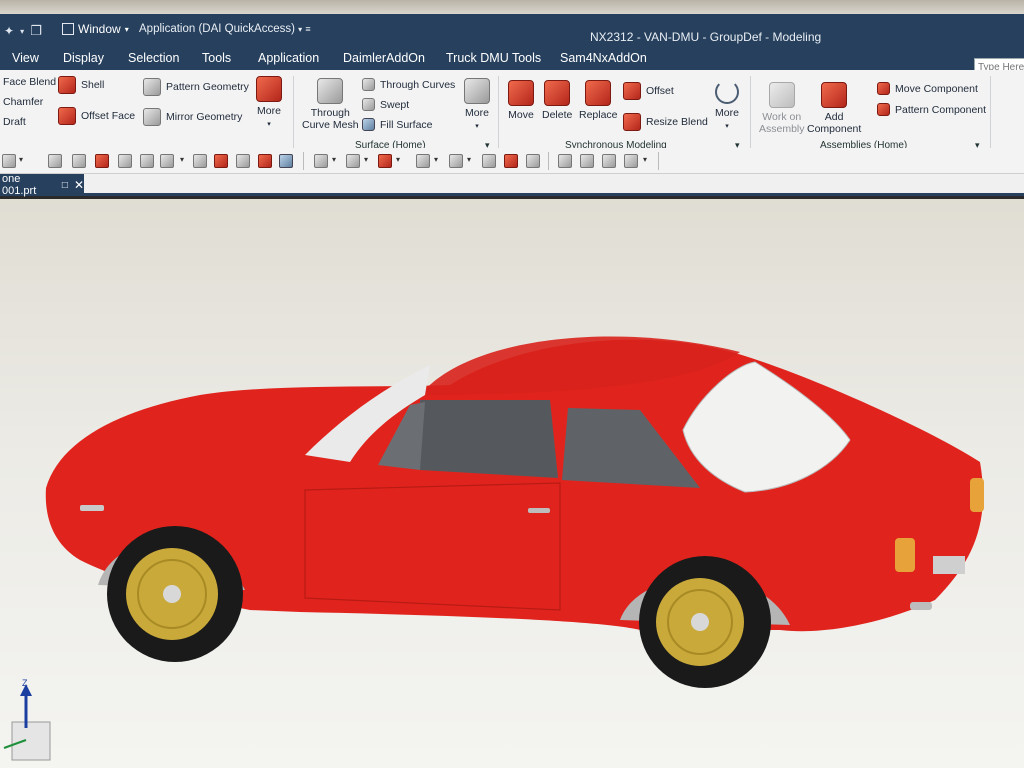  I want to click on view-toolbar: ▾ ▾ ▾ ▾ ▾ ▾ ▾ ▾, so click(512, 161).